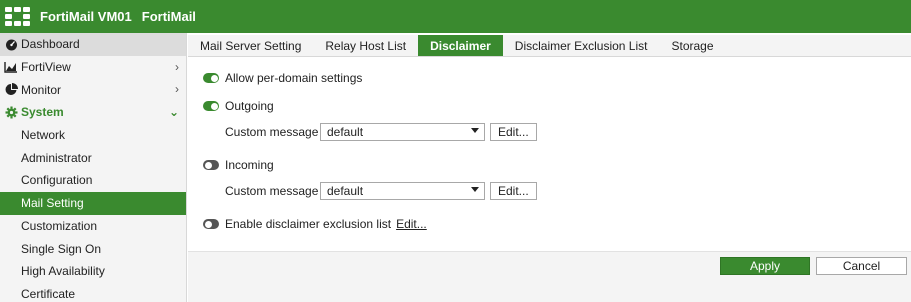 Image resolution: width=911 pixels, height=302 pixels. I want to click on sidebar-item-label: High Availability, so click(63, 271).